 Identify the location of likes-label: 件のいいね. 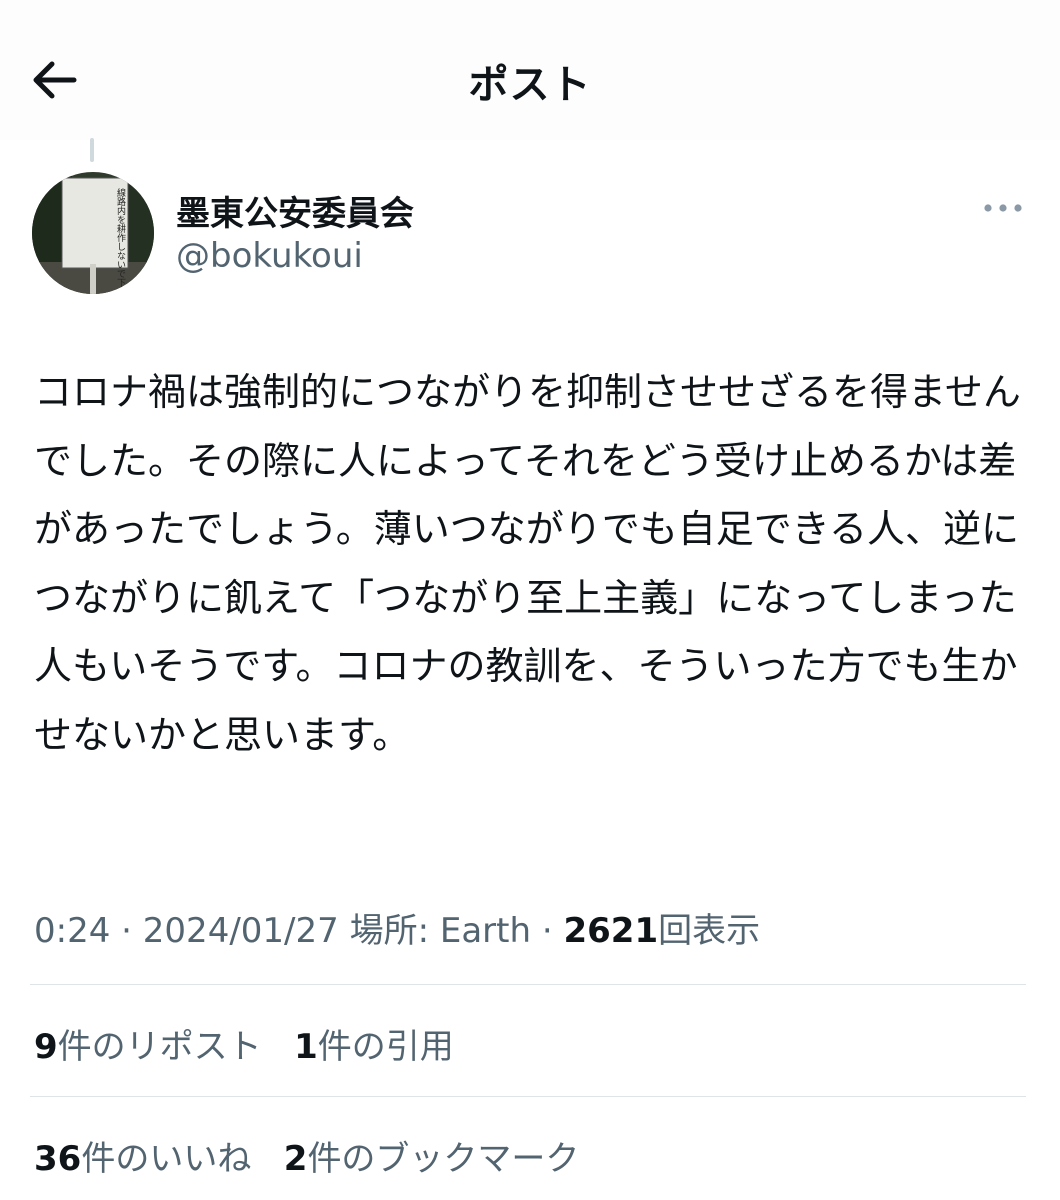
(166, 1159).